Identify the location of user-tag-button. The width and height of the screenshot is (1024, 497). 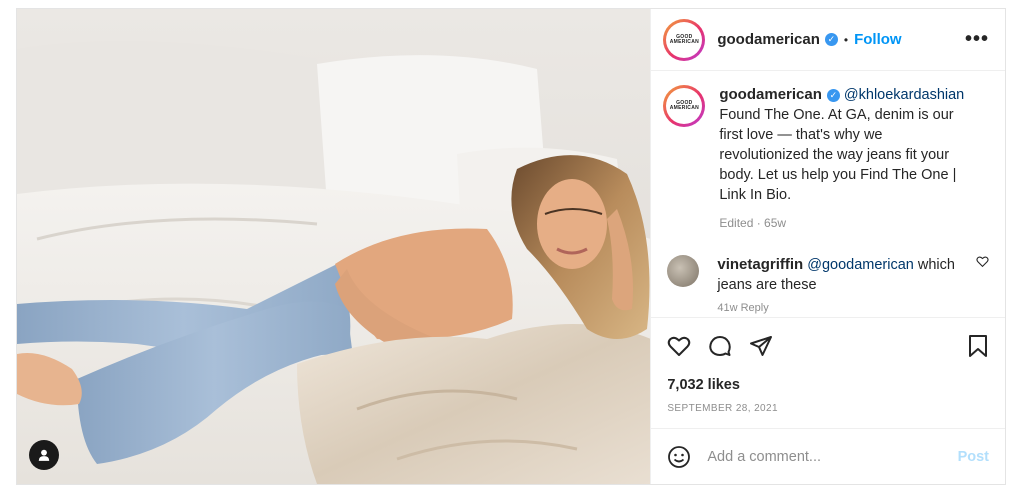
(44, 455).